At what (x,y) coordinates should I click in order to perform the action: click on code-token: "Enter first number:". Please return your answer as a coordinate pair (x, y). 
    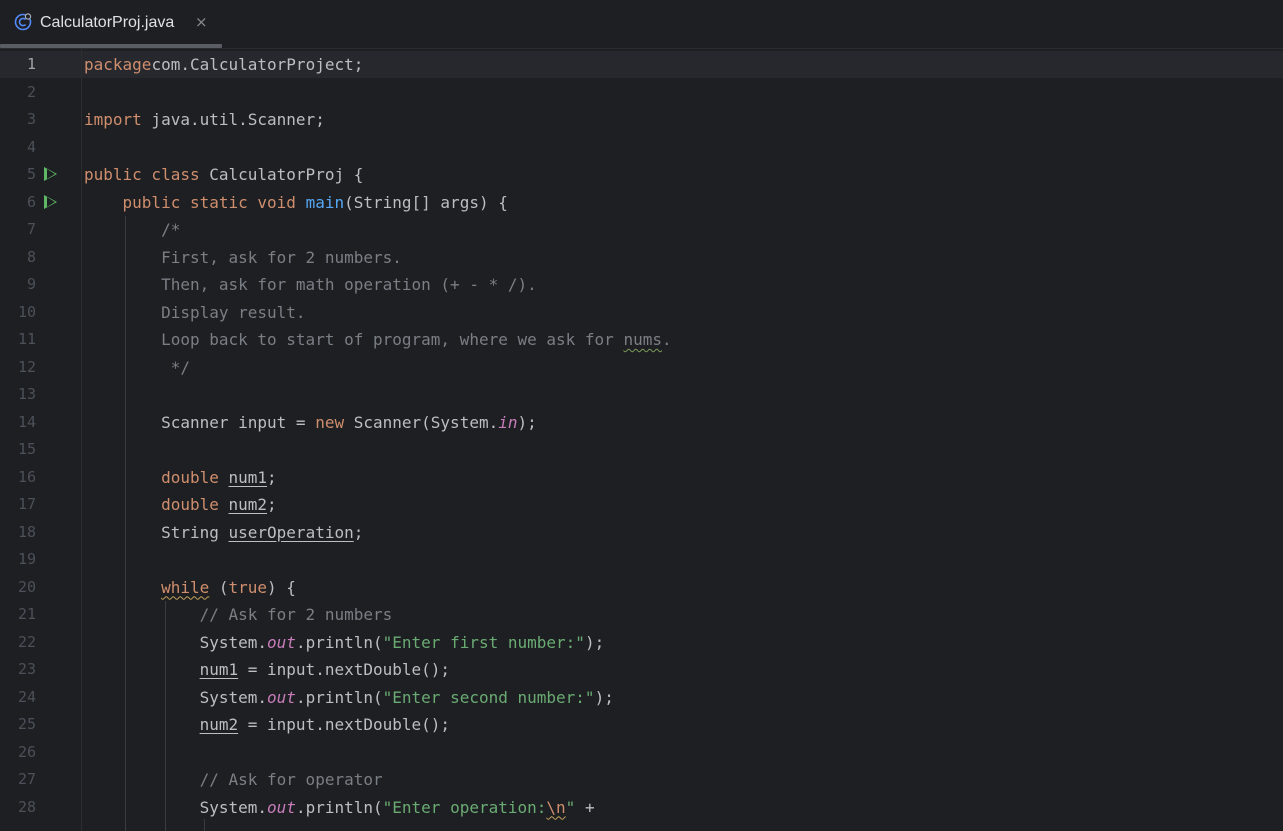
    Looking at the image, I should click on (483, 642).